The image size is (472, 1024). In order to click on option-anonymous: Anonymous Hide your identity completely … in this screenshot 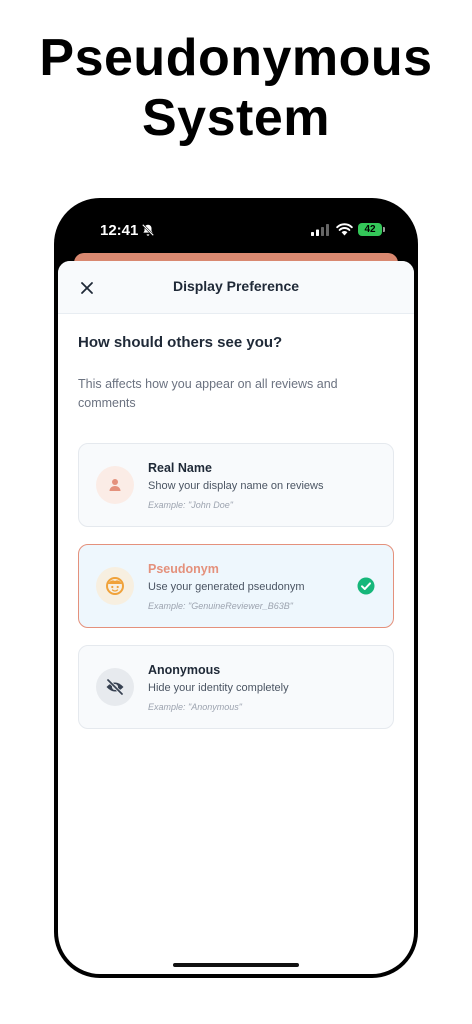, I will do `click(236, 687)`.